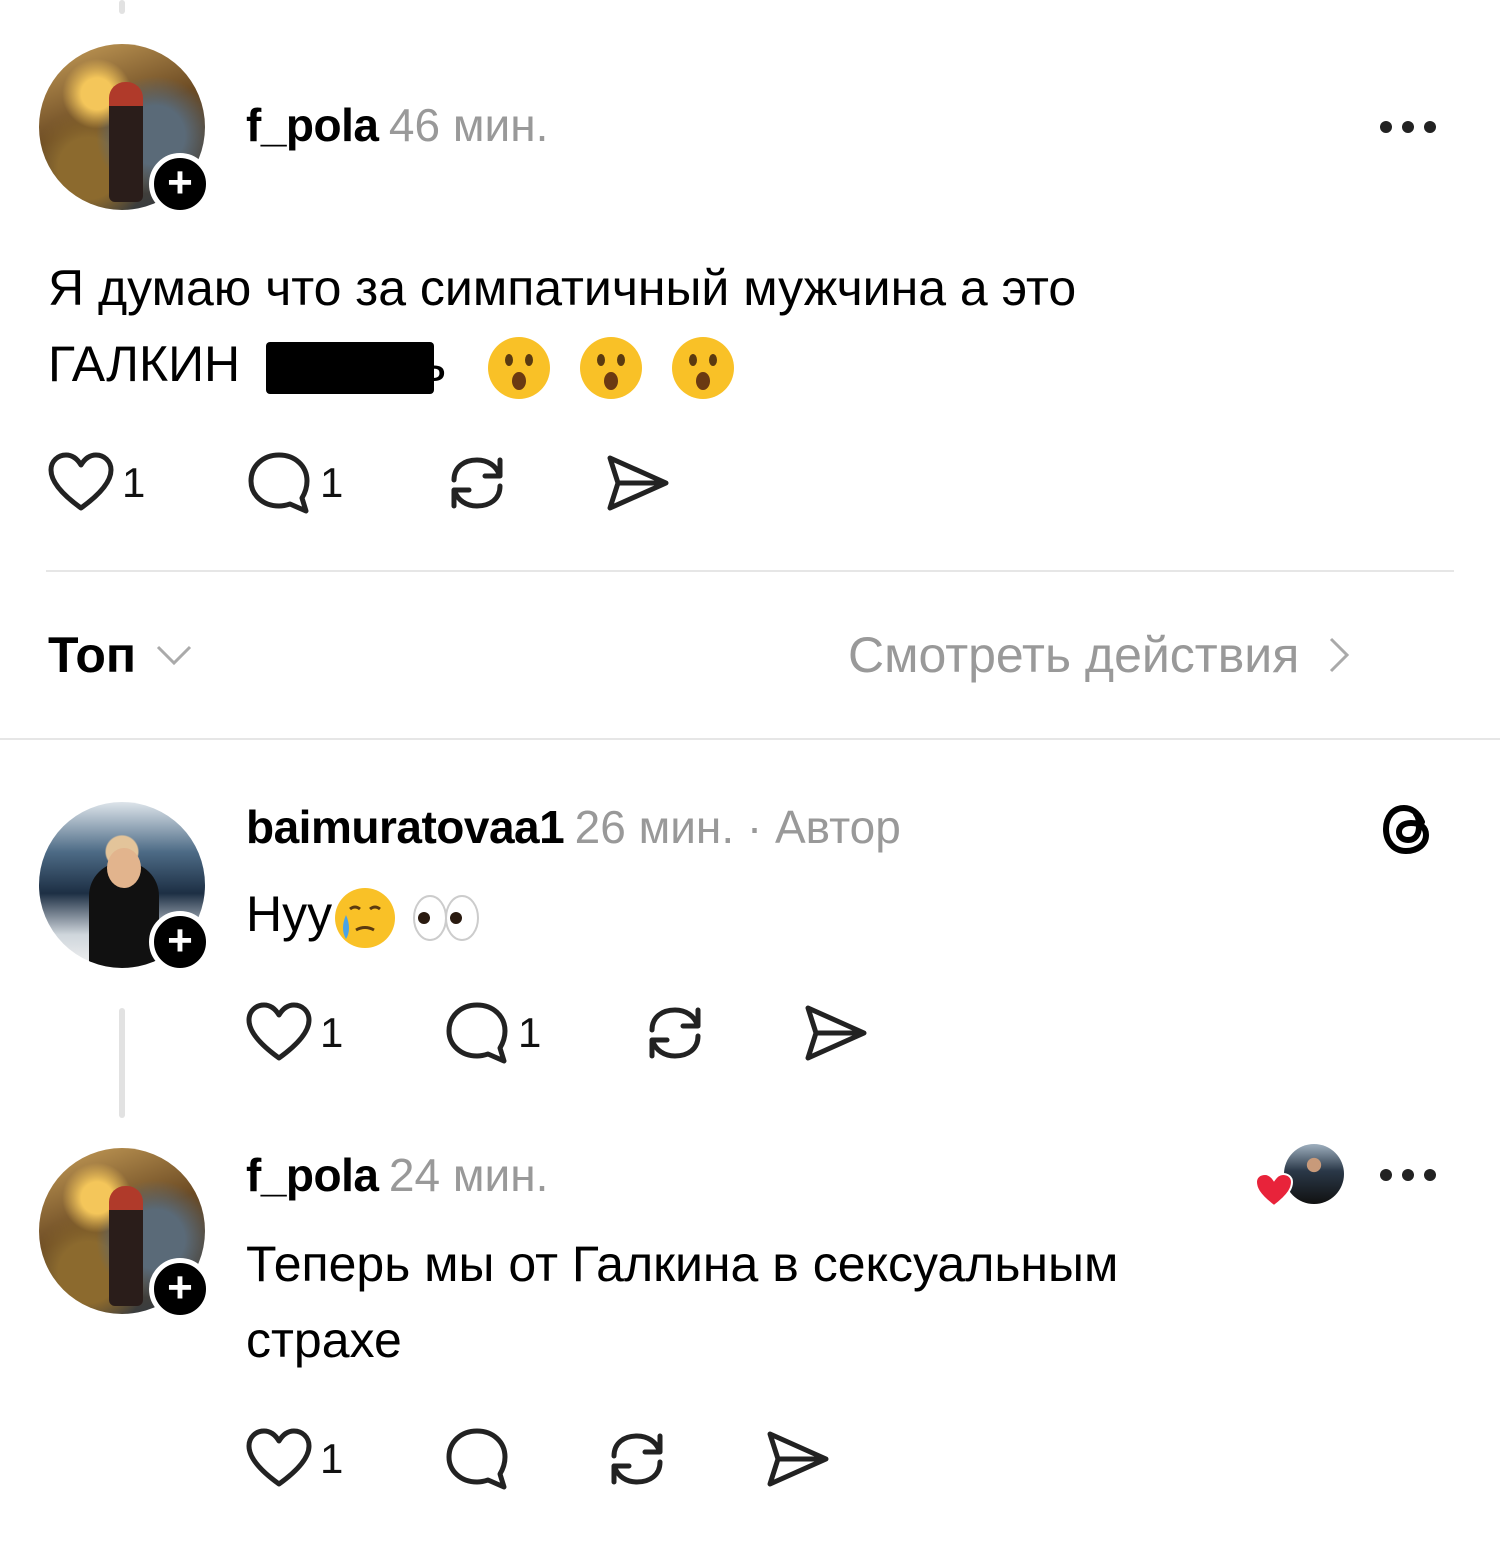 The image size is (1500, 1547). Describe the element at coordinates (324, 1340) in the screenshot. I see `reply-text-line-2: страхе` at that location.